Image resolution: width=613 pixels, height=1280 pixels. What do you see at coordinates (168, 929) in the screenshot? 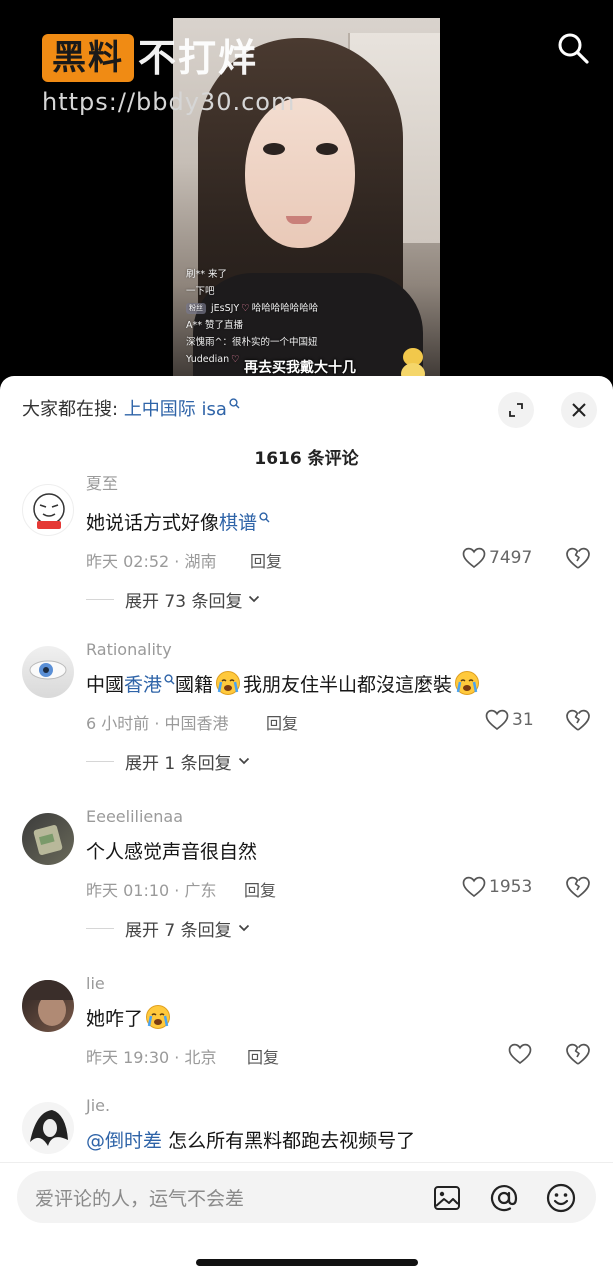
I see `expand-replies: 展开 7 条回复` at bounding box center [168, 929].